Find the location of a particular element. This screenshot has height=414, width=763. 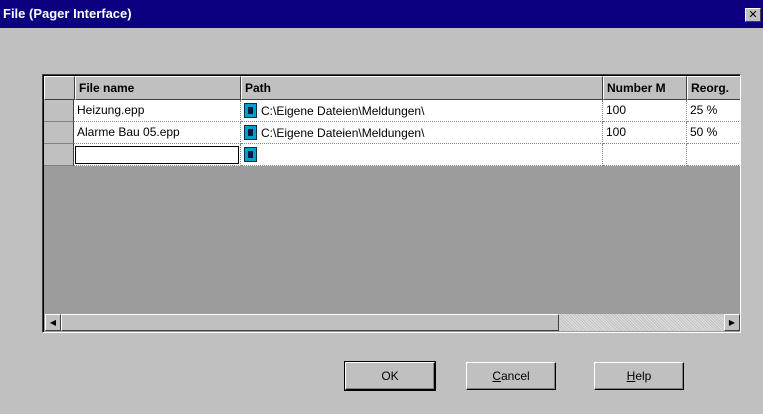

close-icon: ✕ is located at coordinates (753, 15).